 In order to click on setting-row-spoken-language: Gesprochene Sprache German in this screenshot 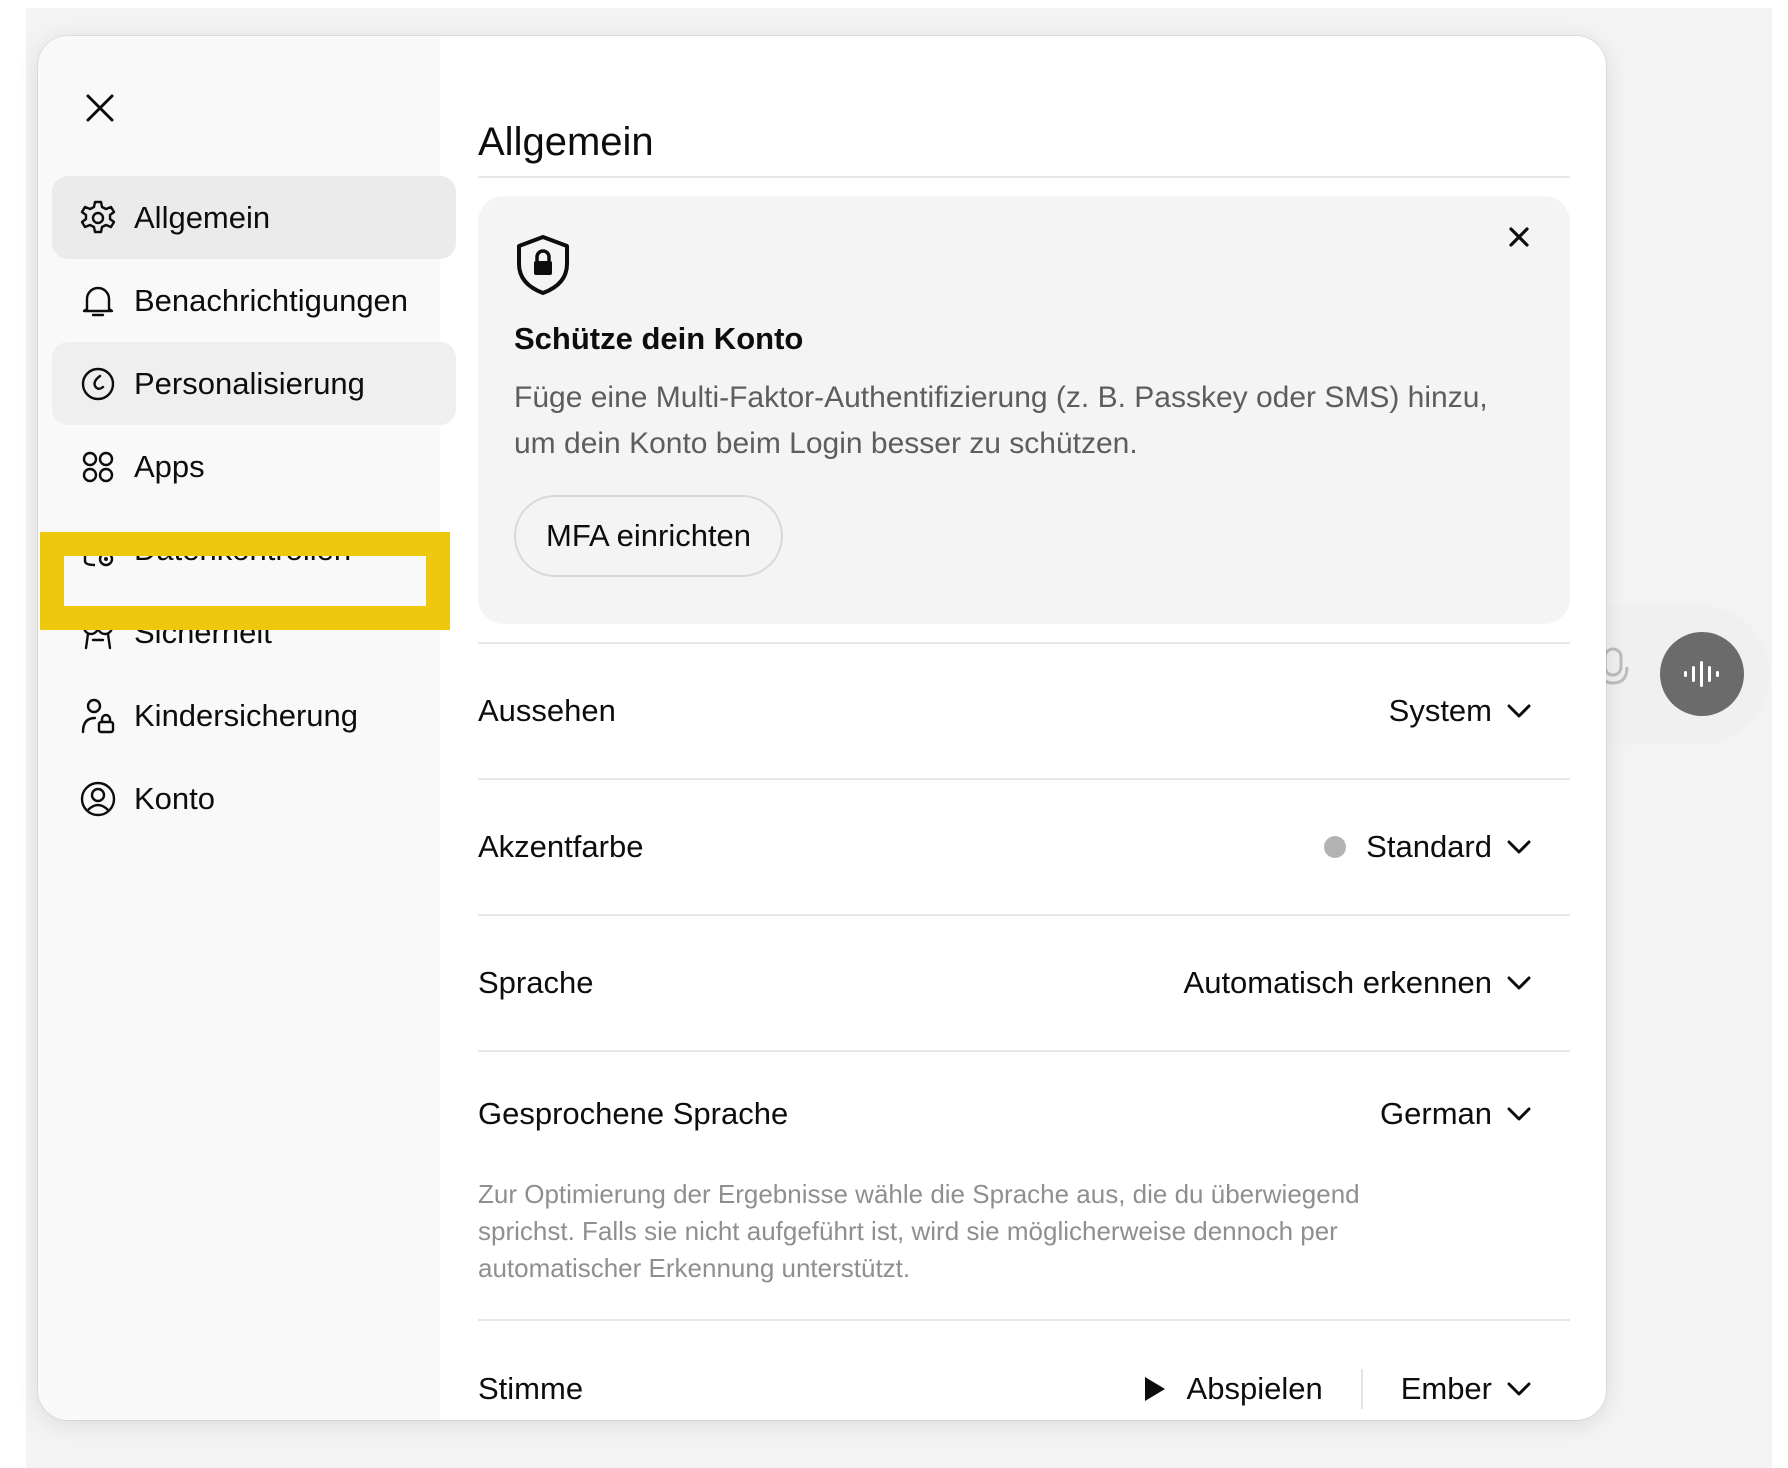, I will do `click(1024, 1114)`.